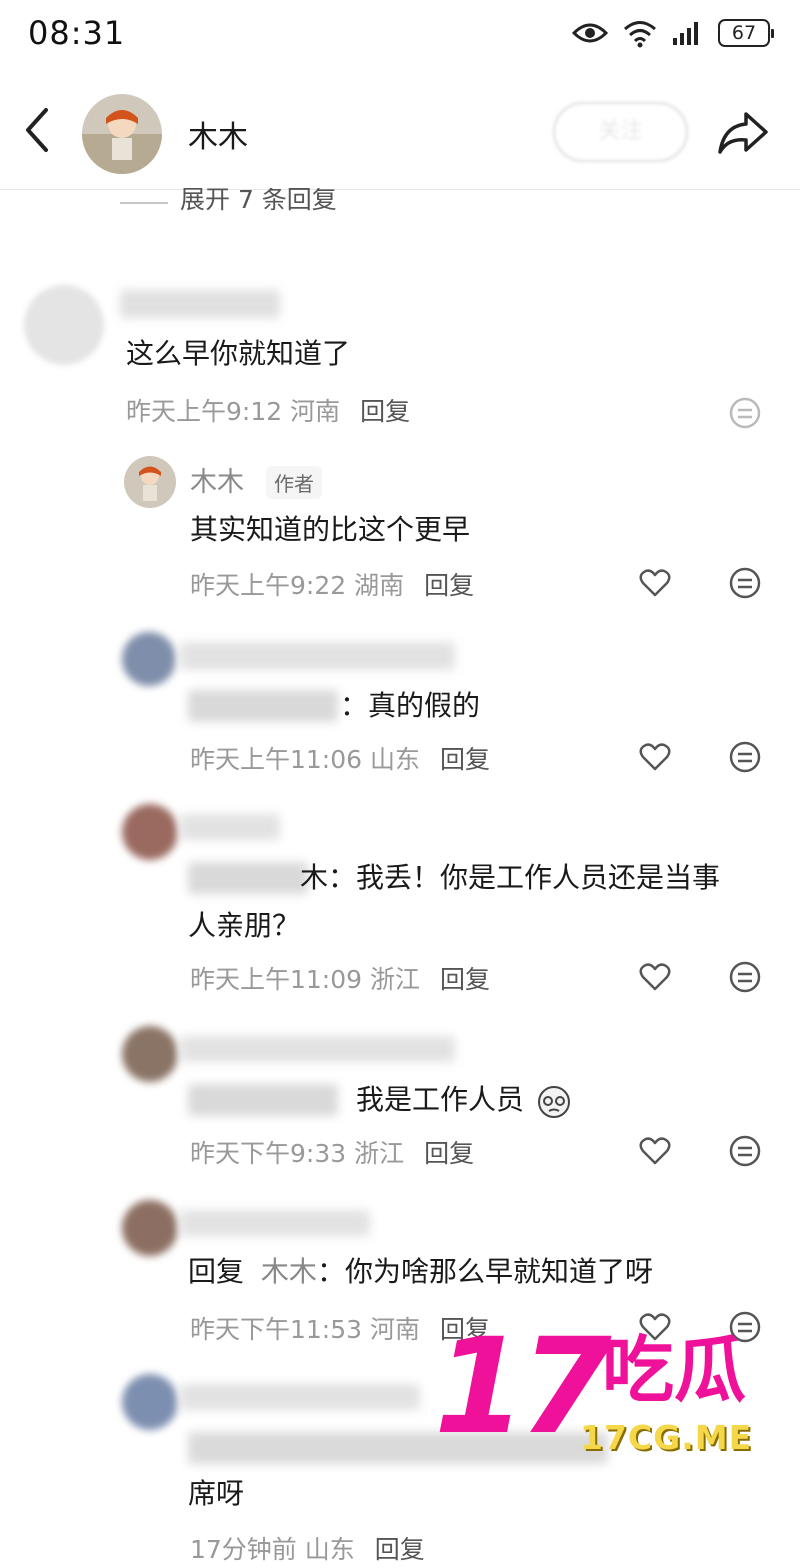 The height and width of the screenshot is (1568, 800). I want to click on comment: 我是工作人员 昨天下午9:33 浙江 回复, so click(400, 1102).